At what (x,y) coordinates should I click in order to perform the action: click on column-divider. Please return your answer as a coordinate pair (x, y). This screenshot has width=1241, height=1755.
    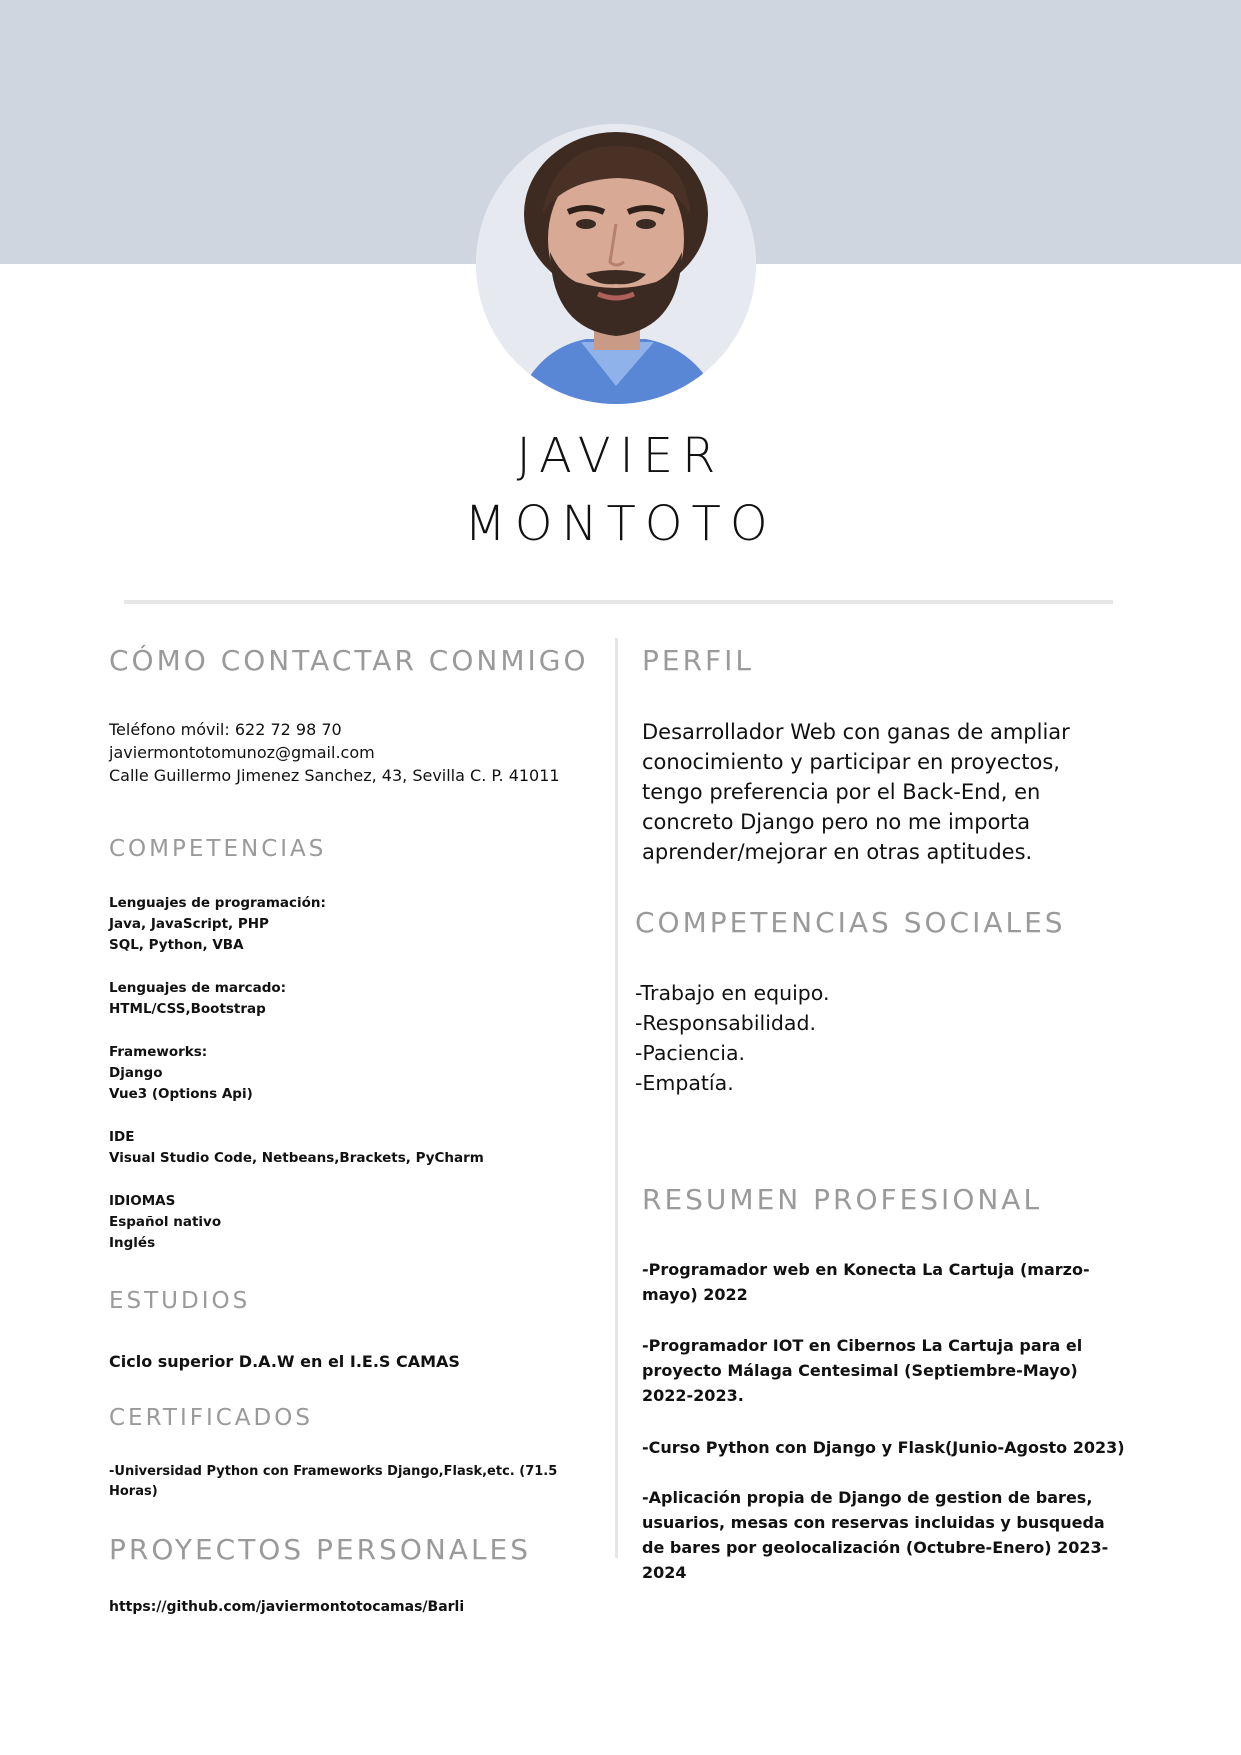
    Looking at the image, I should click on (616, 1098).